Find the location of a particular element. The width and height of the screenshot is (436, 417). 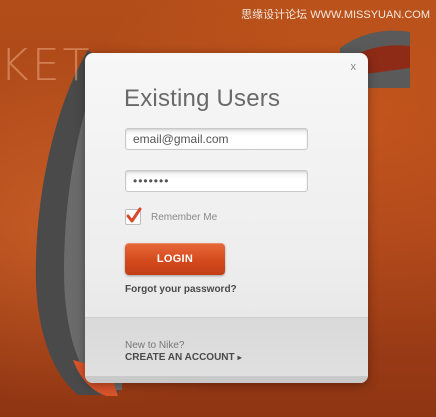

remember-me-checkbox is located at coordinates (133, 216).